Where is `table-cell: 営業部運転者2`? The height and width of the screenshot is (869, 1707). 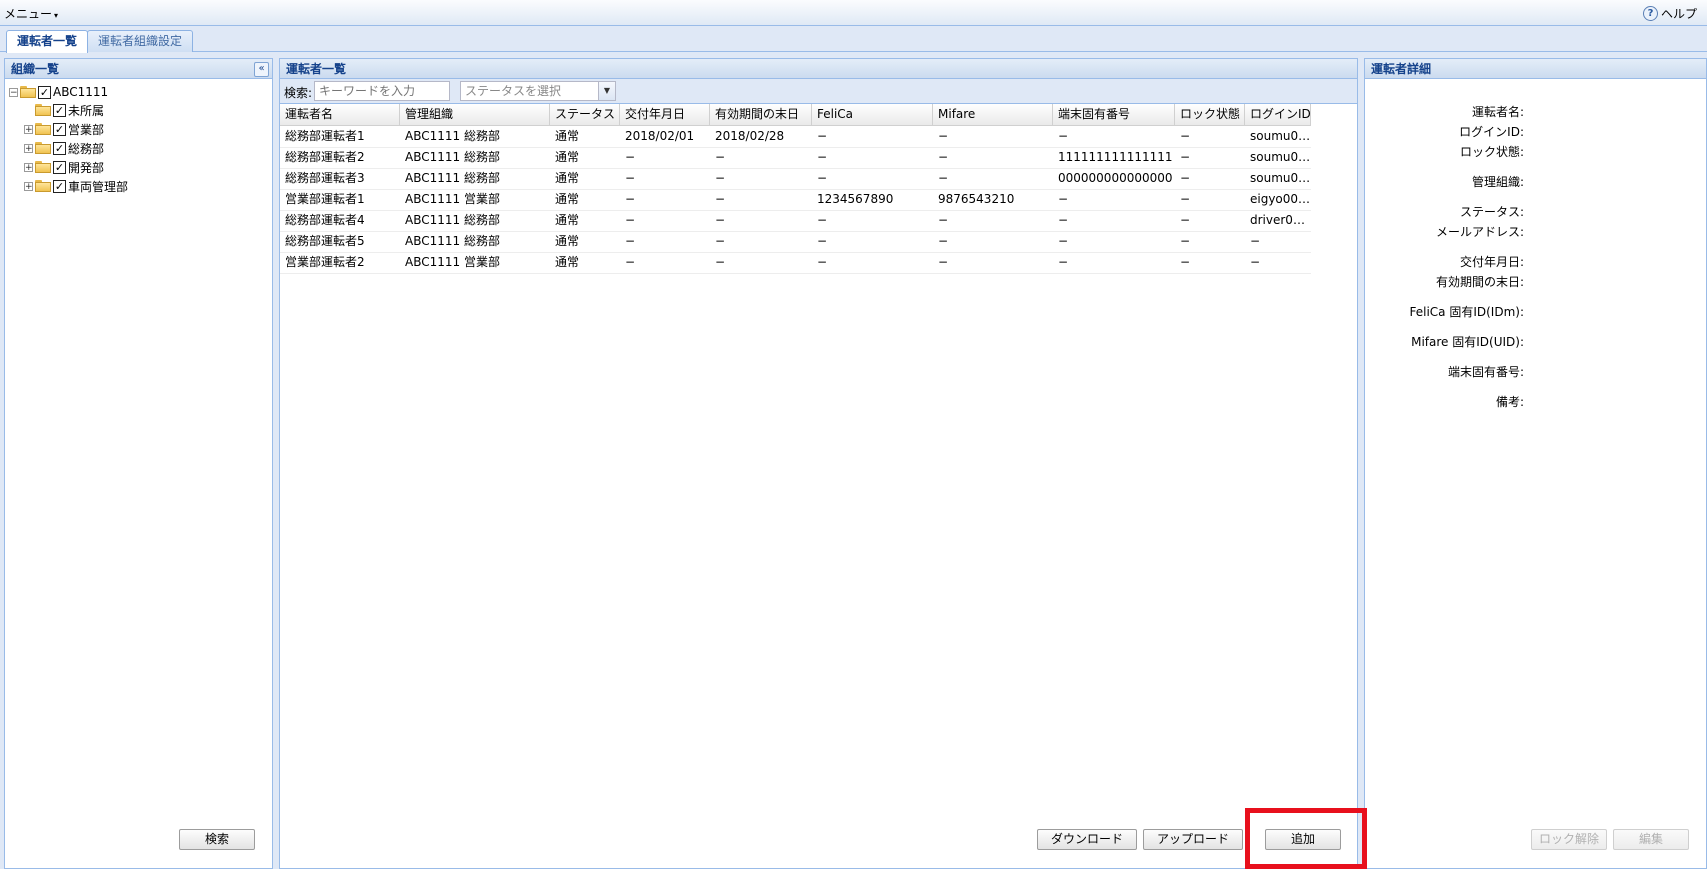 table-cell: 営業部運転者2 is located at coordinates (325, 262).